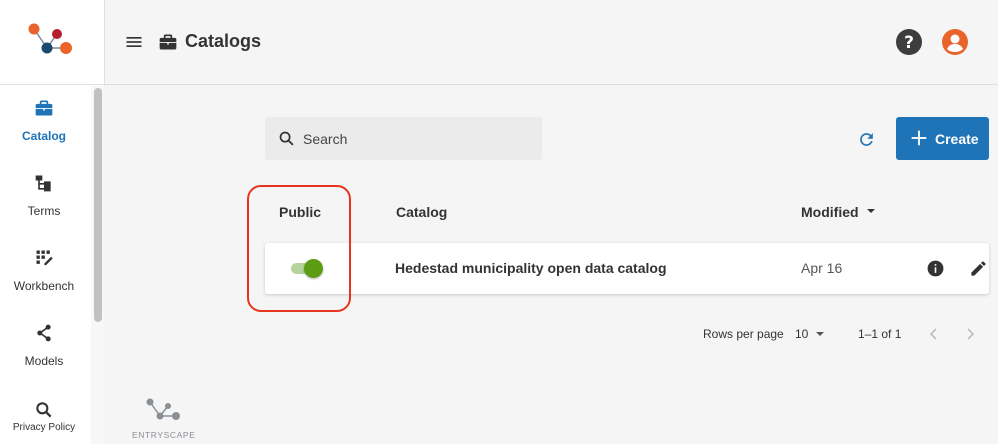  I want to click on chevron-left-icon, so click(934, 334).